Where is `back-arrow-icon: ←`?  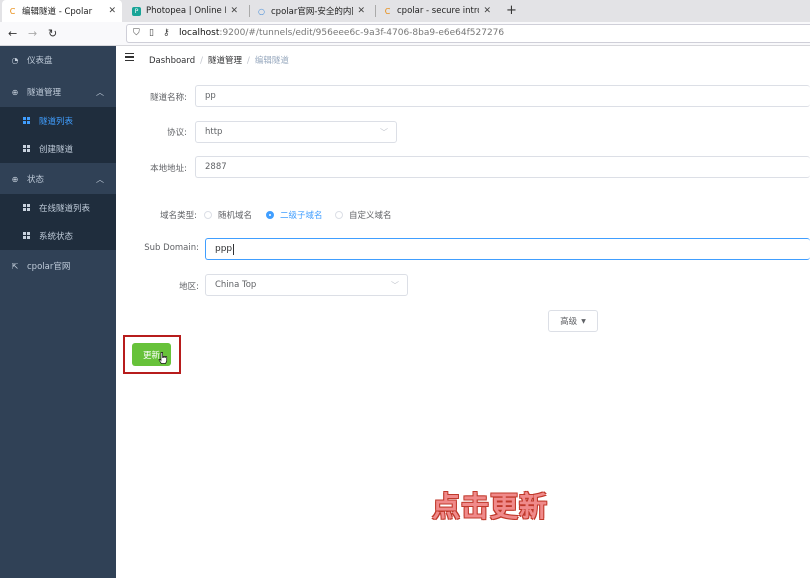 back-arrow-icon: ← is located at coordinates (12, 33).